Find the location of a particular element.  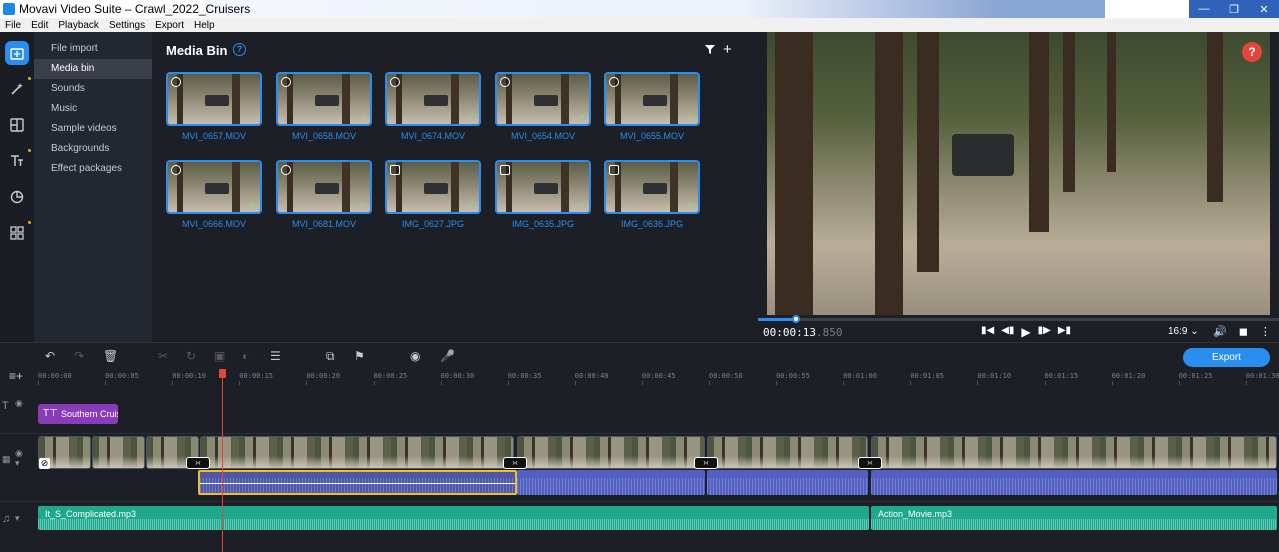

video-type-icon is located at coordinates (176, 82).